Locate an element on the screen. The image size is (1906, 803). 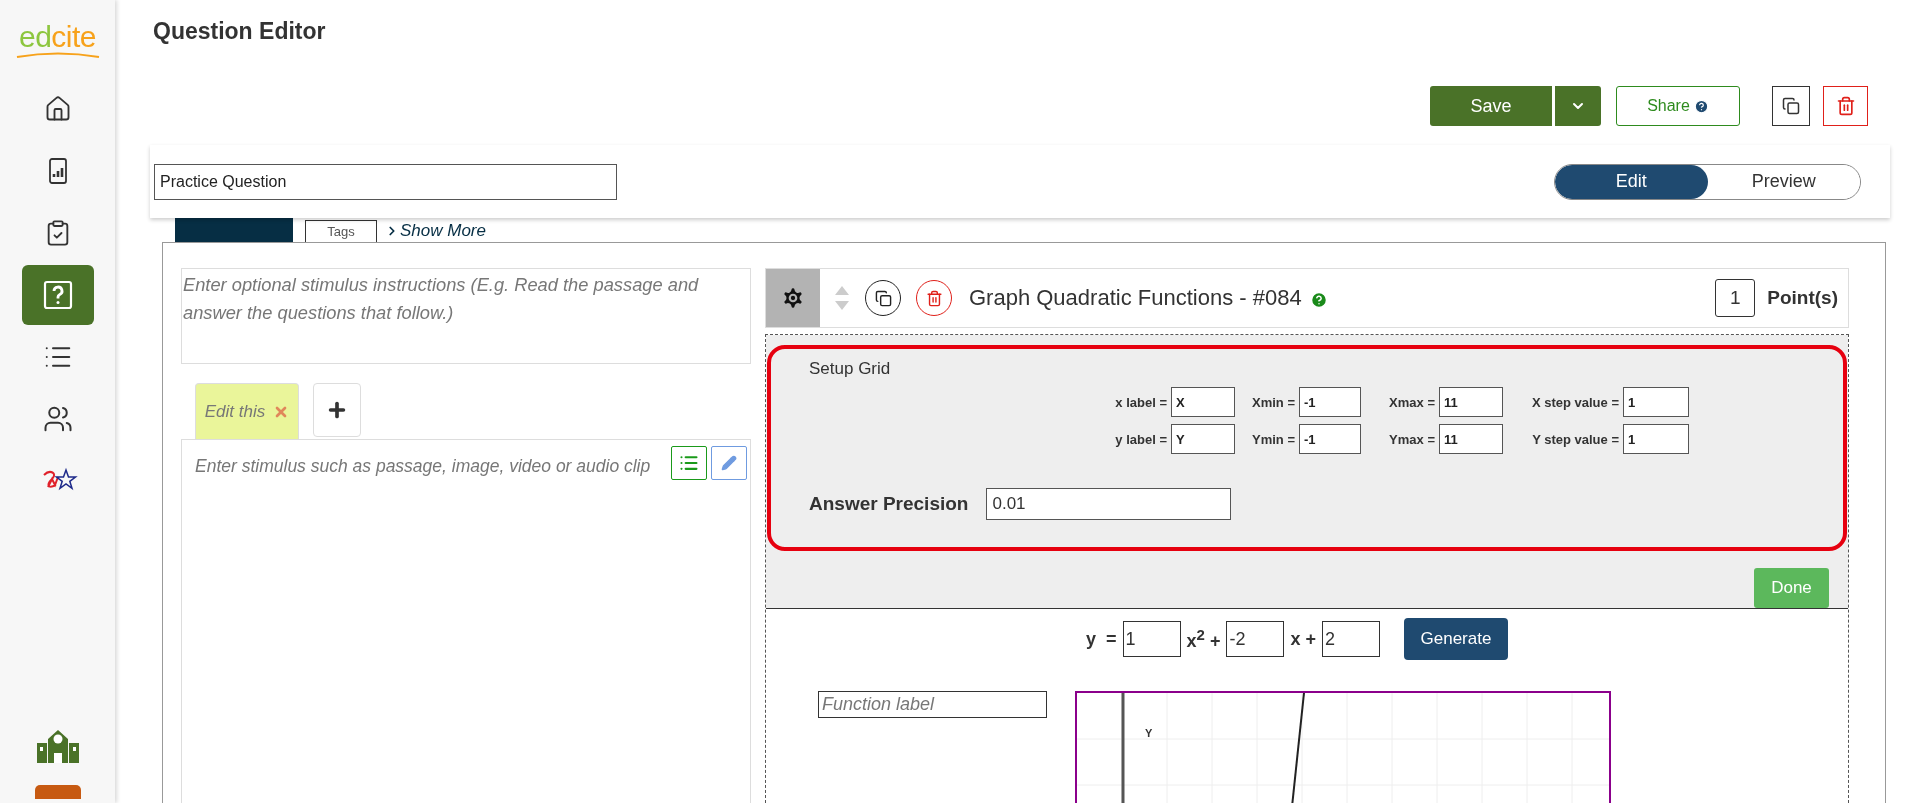
question-icon is located at coordinates (57, 295).